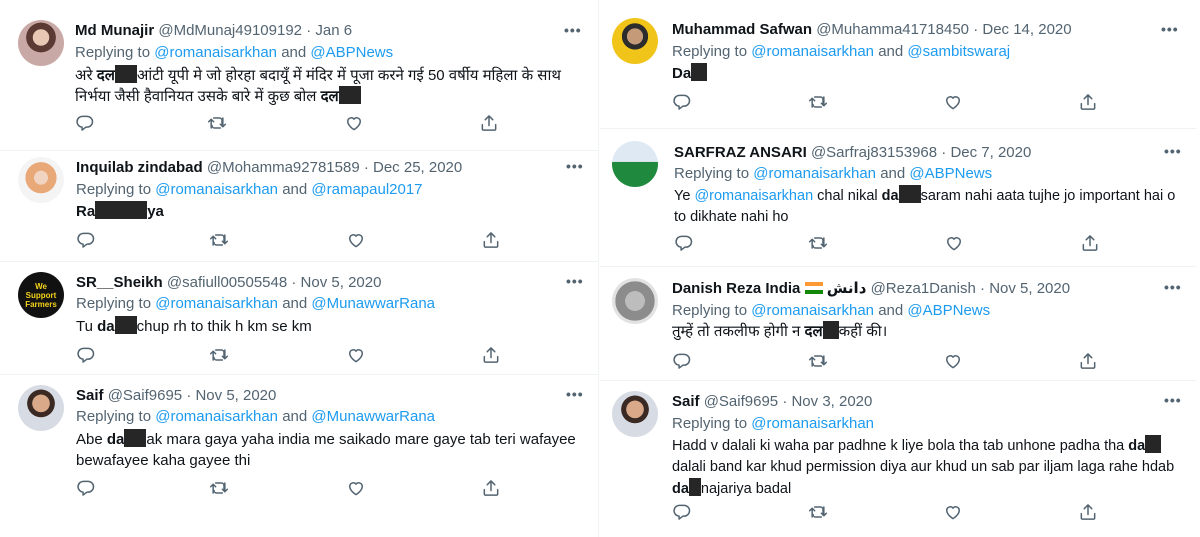 The width and height of the screenshot is (1200, 537). Describe the element at coordinates (227, 282) in the screenshot. I see `user-handle: @safiull00505548` at that location.